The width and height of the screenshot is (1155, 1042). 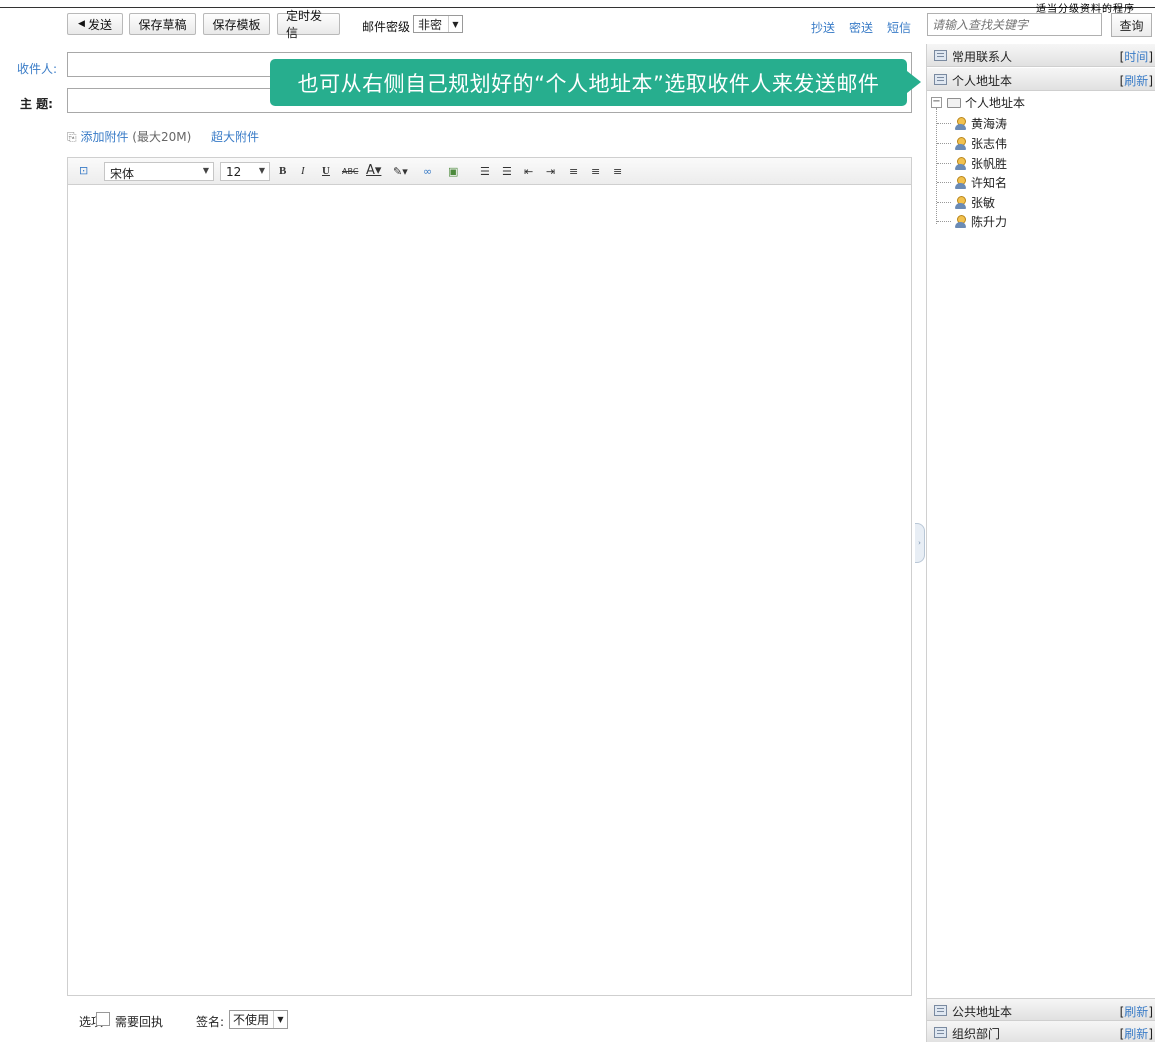 I want to click on send-label: 发送, so click(x=99, y=24).